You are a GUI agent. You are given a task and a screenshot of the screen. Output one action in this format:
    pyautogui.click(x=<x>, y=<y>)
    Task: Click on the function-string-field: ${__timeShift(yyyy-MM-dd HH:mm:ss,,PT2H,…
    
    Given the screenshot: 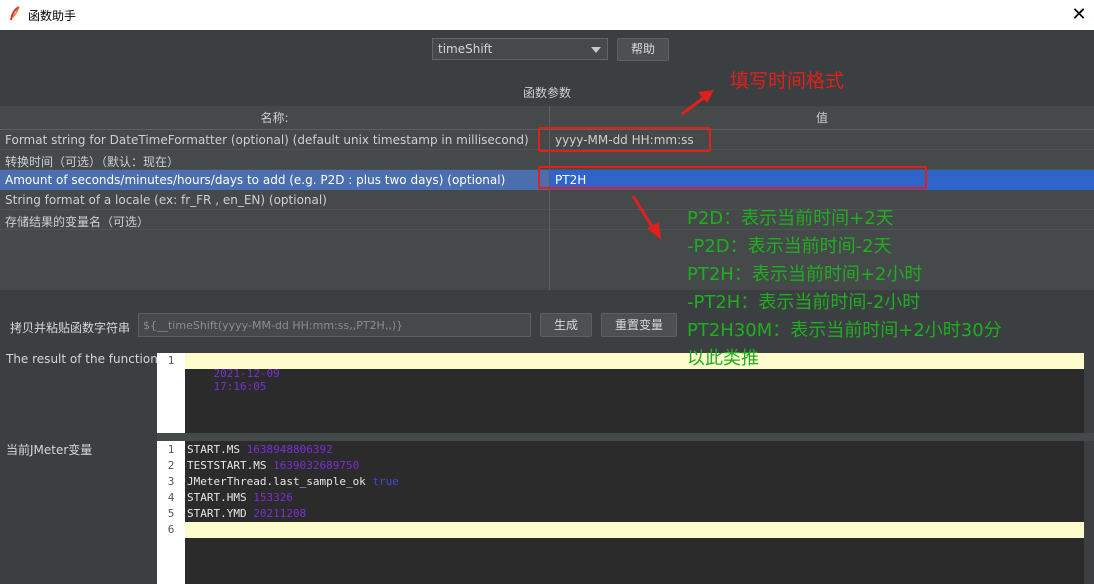 What is the action you would take?
    pyautogui.click(x=334, y=325)
    